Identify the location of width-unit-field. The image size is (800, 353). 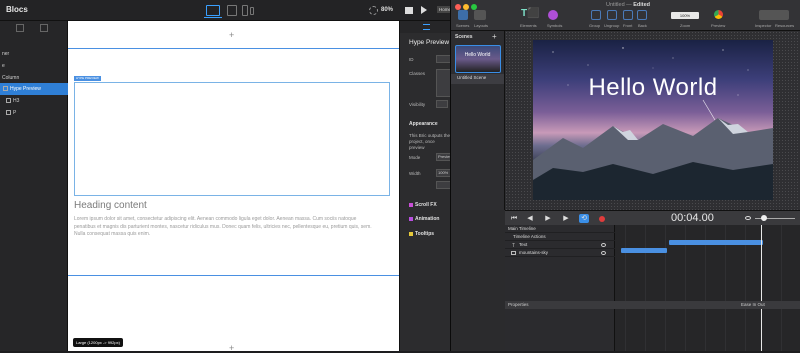
(443, 185).